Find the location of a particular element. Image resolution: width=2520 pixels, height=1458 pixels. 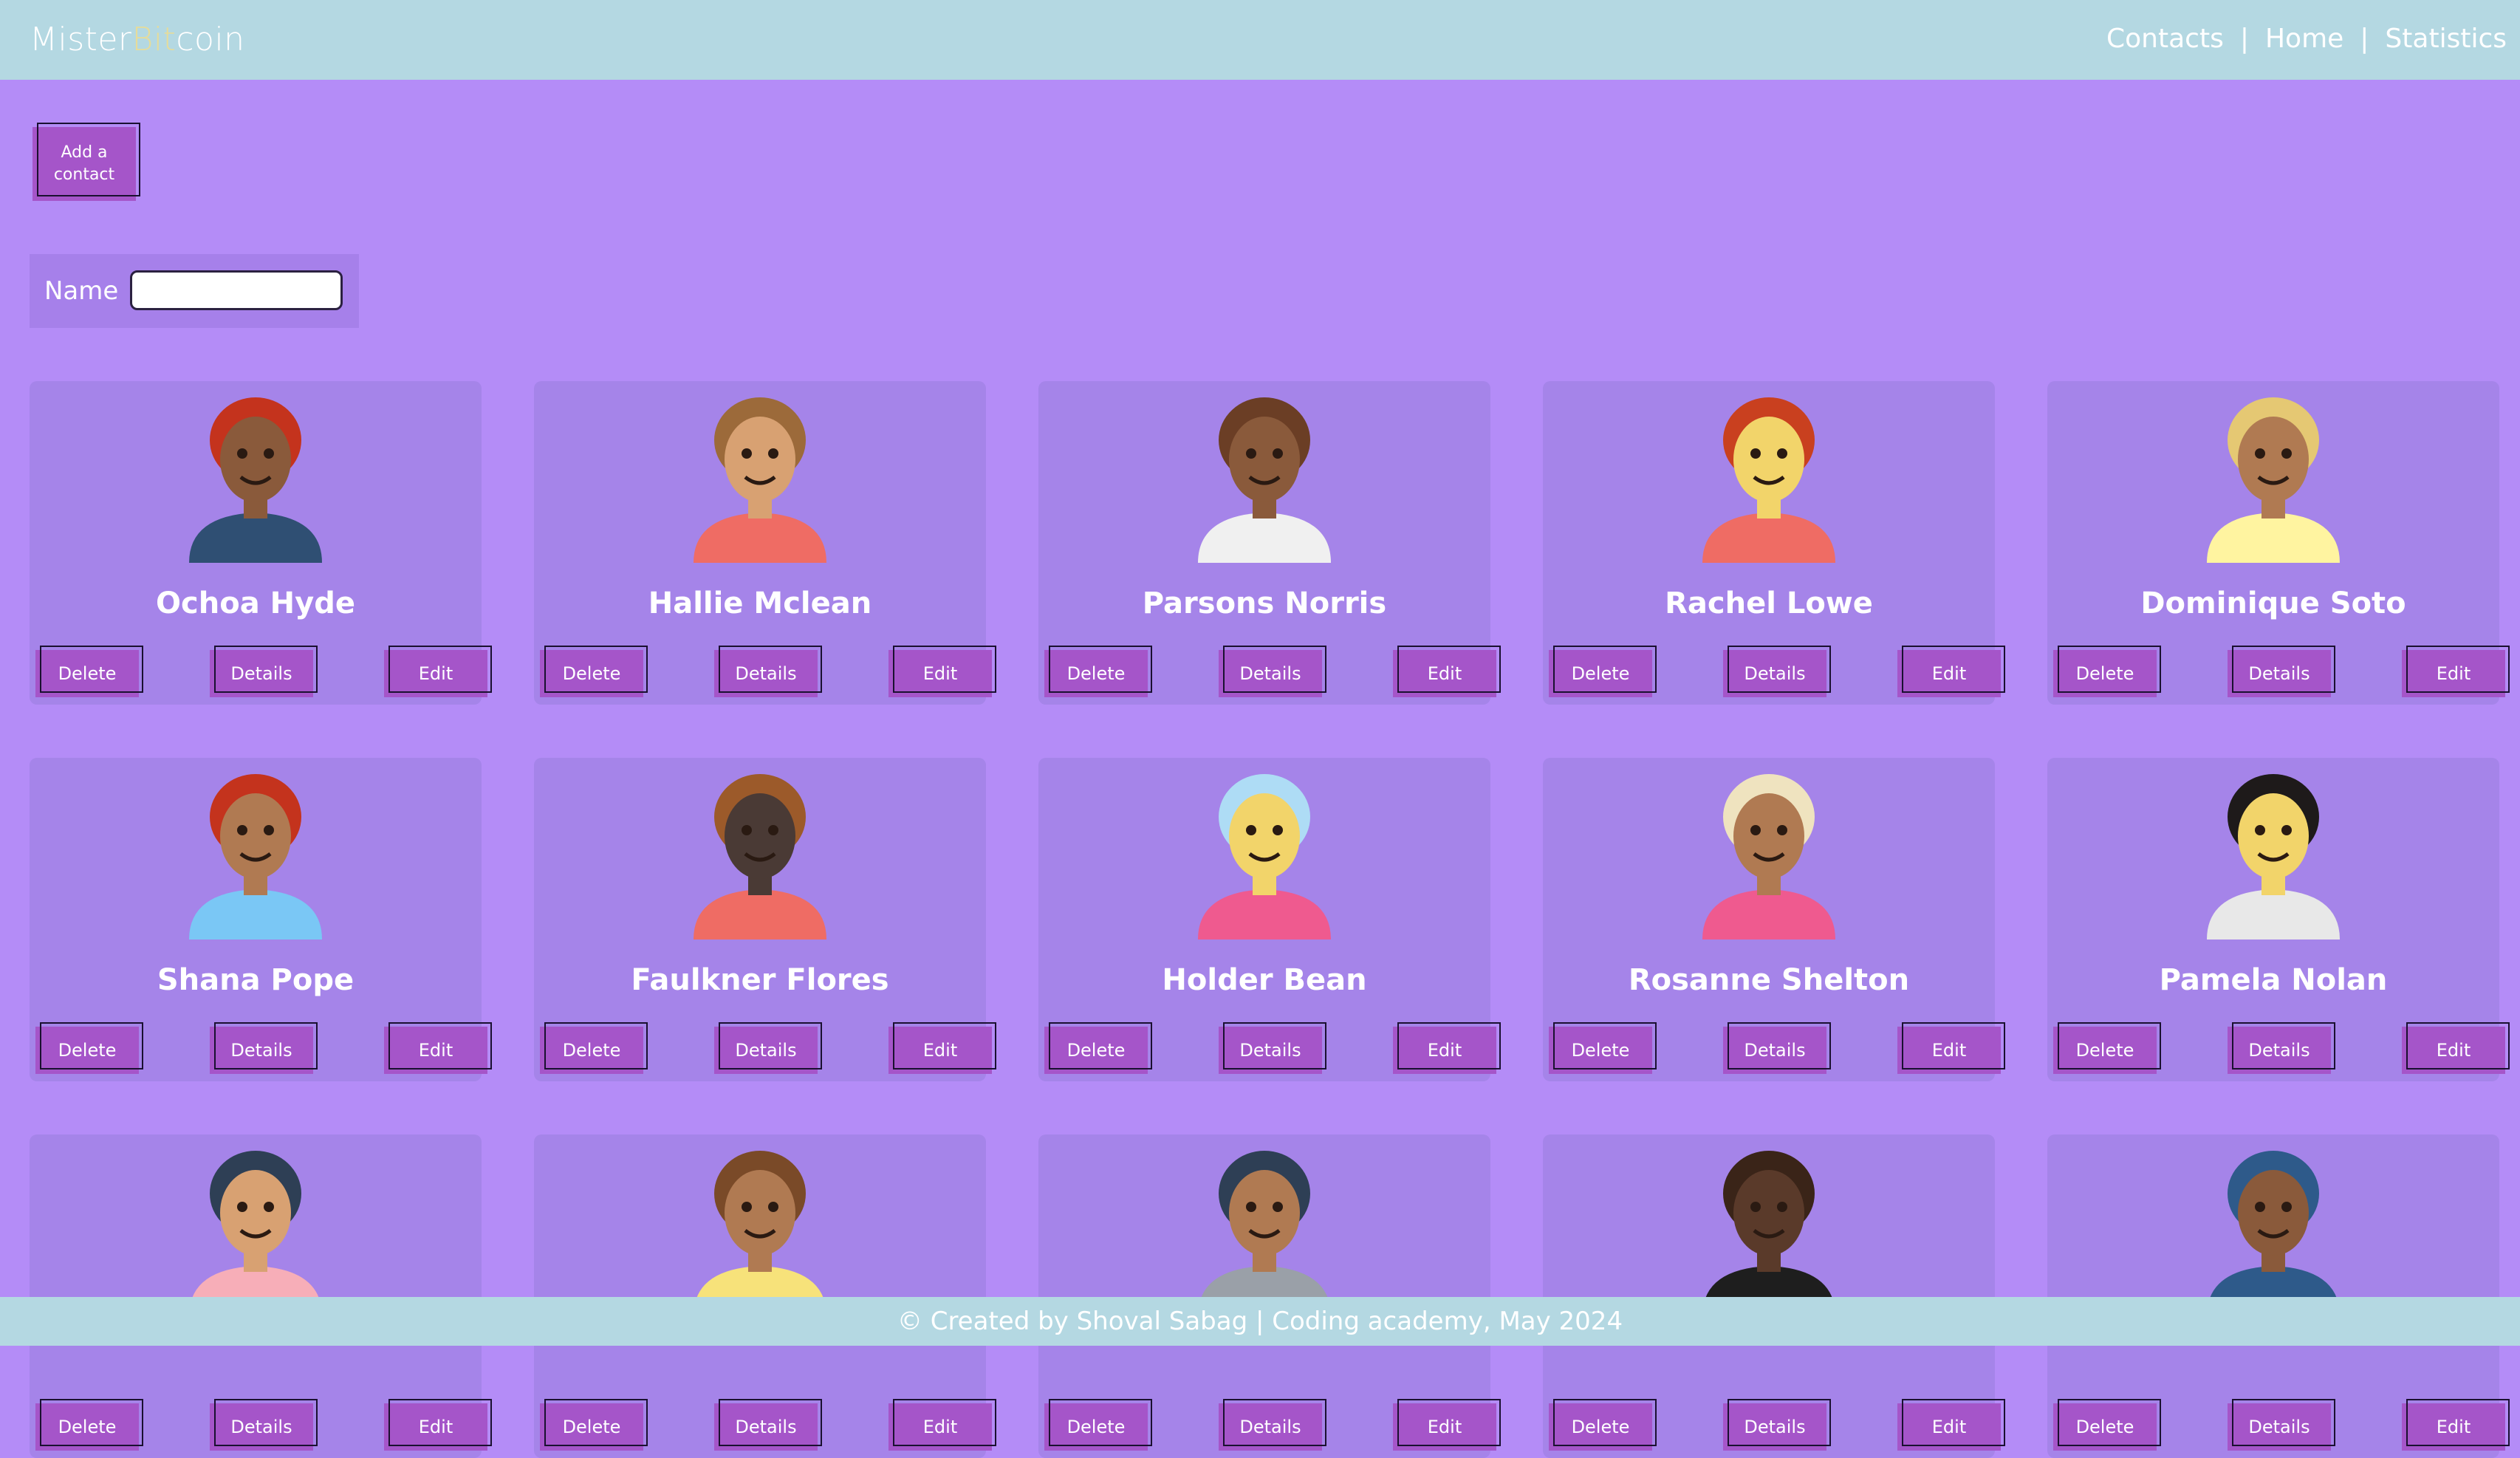

contact-card: Rachel Lowe Delete Details Edit is located at coordinates (1774, 543).